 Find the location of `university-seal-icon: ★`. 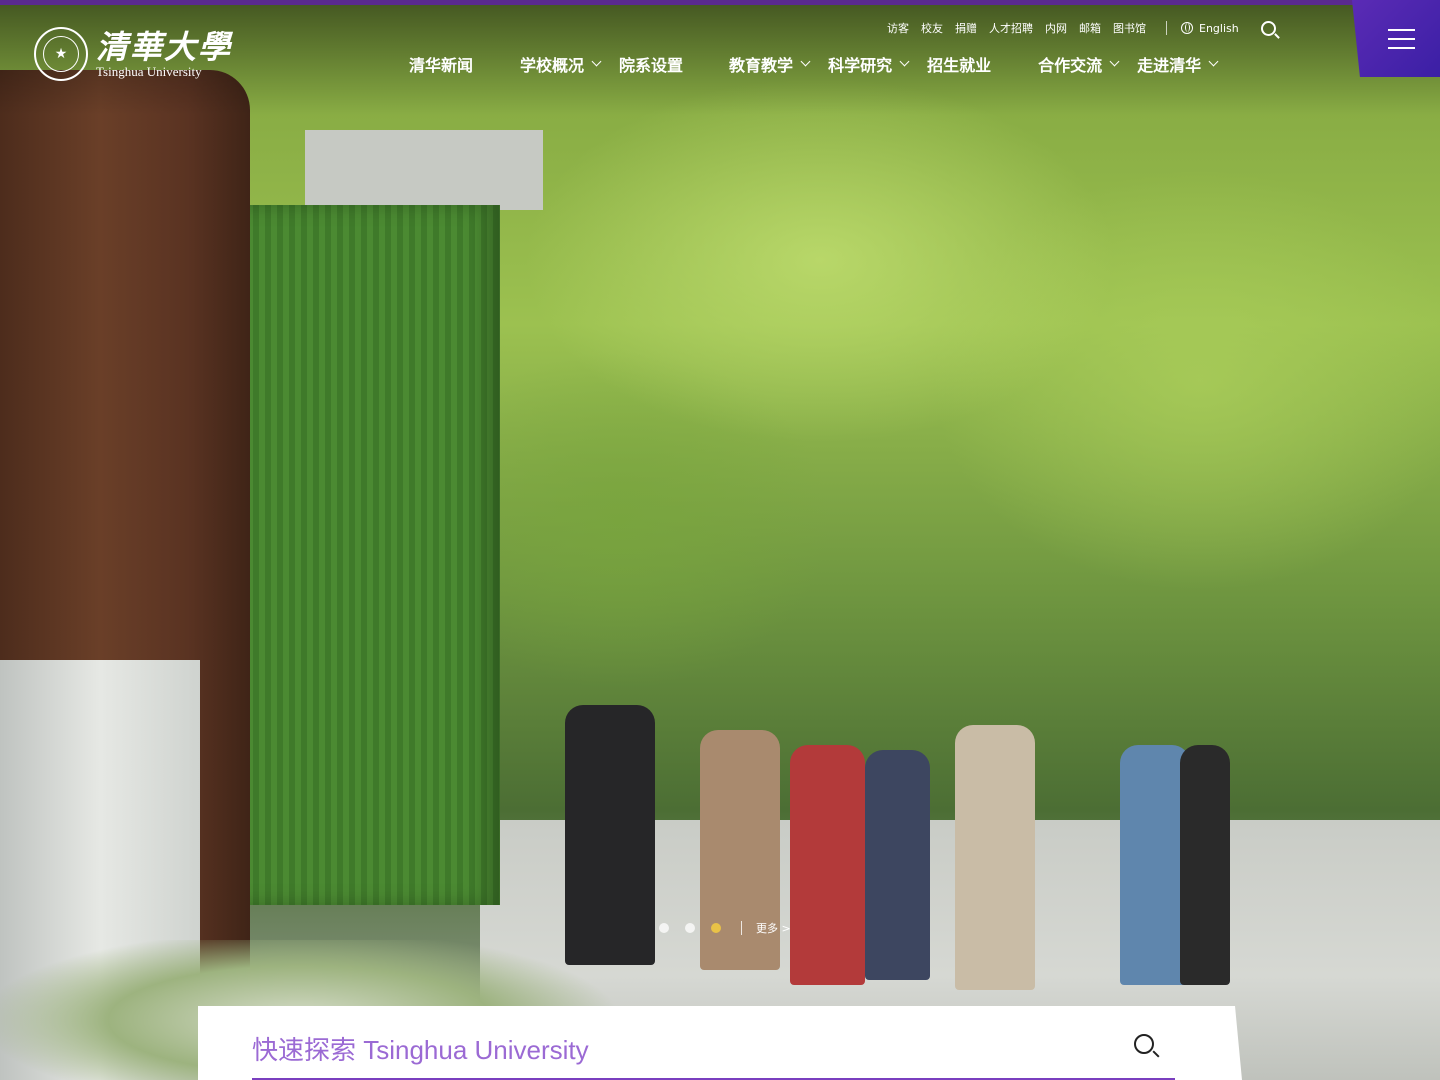

university-seal-icon: ★ is located at coordinates (61, 54).